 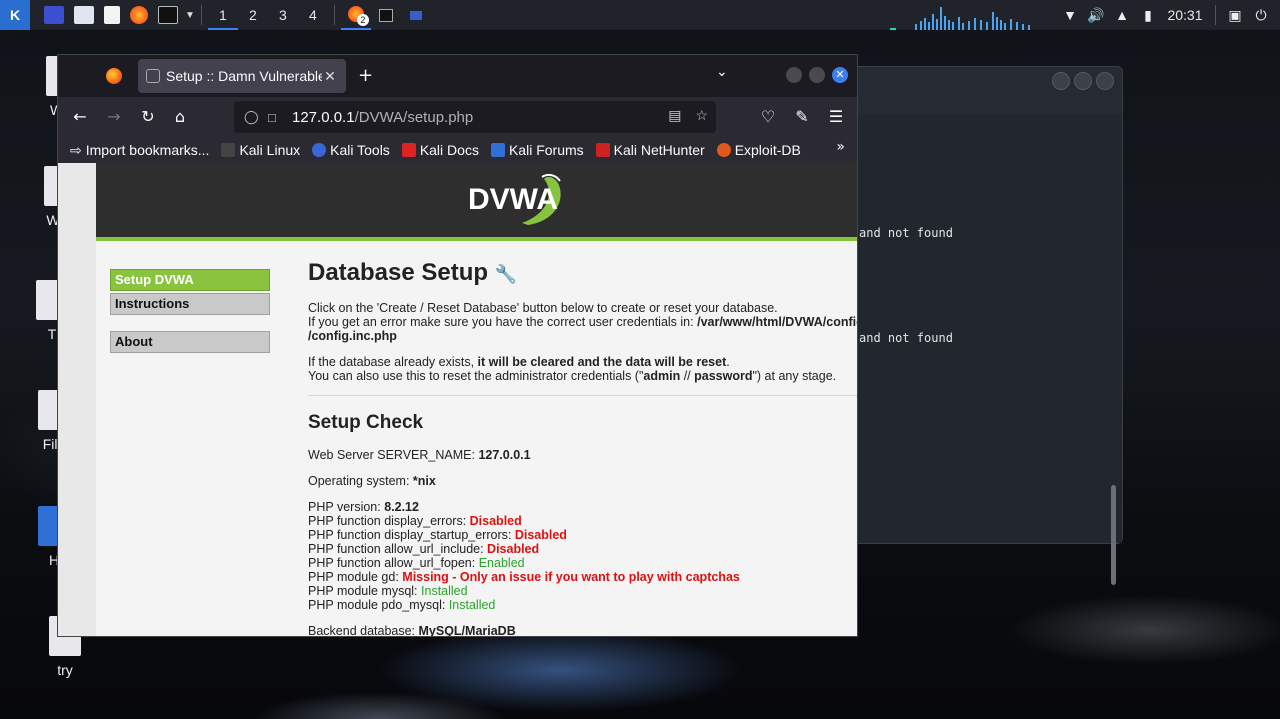 What do you see at coordinates (1235, 15) in the screenshot?
I see `lock-icon: ▣` at bounding box center [1235, 15].